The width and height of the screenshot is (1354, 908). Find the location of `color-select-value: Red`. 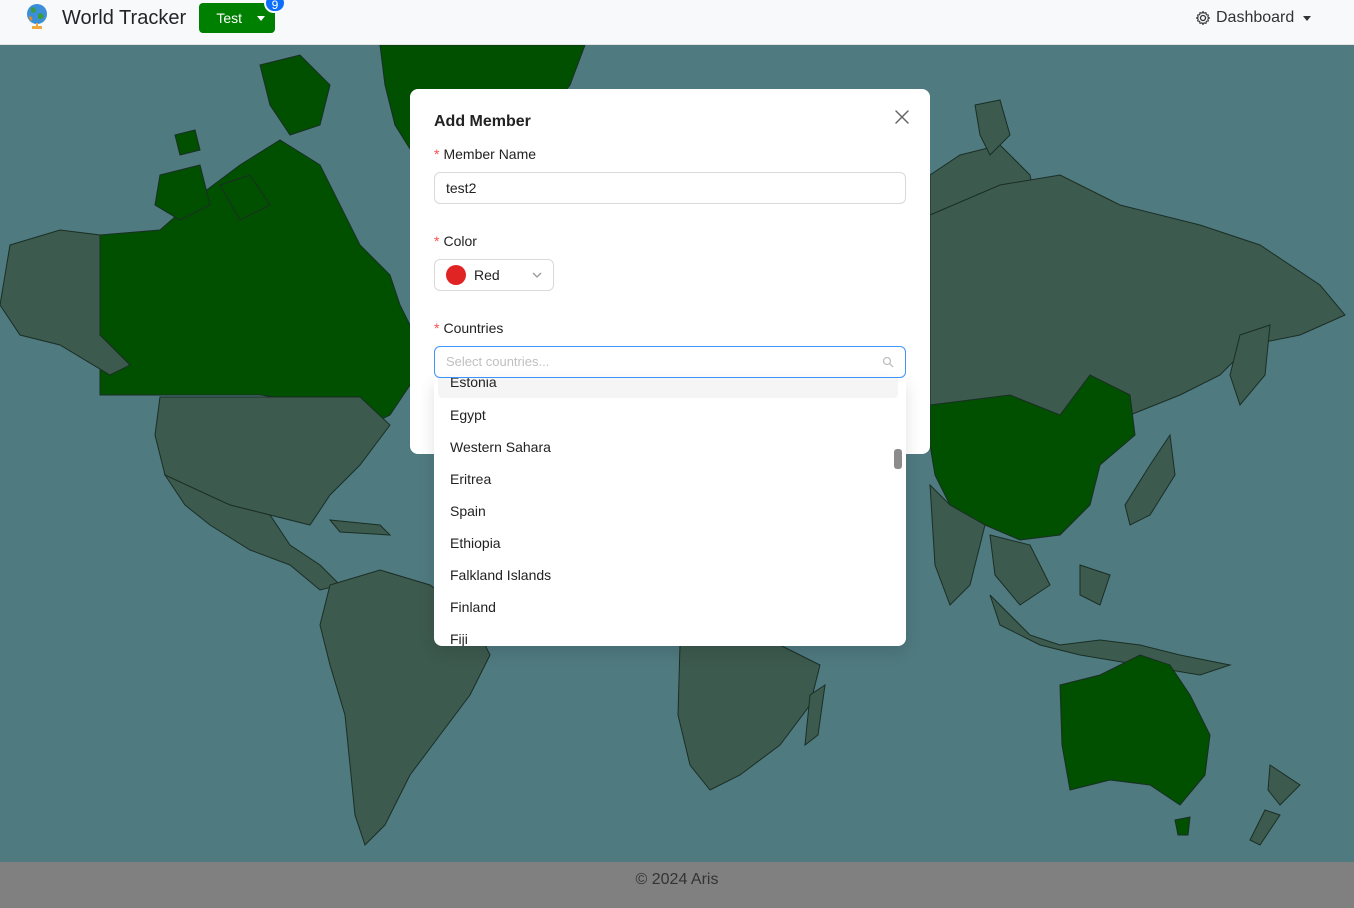

color-select-value: Red is located at coordinates (487, 275).